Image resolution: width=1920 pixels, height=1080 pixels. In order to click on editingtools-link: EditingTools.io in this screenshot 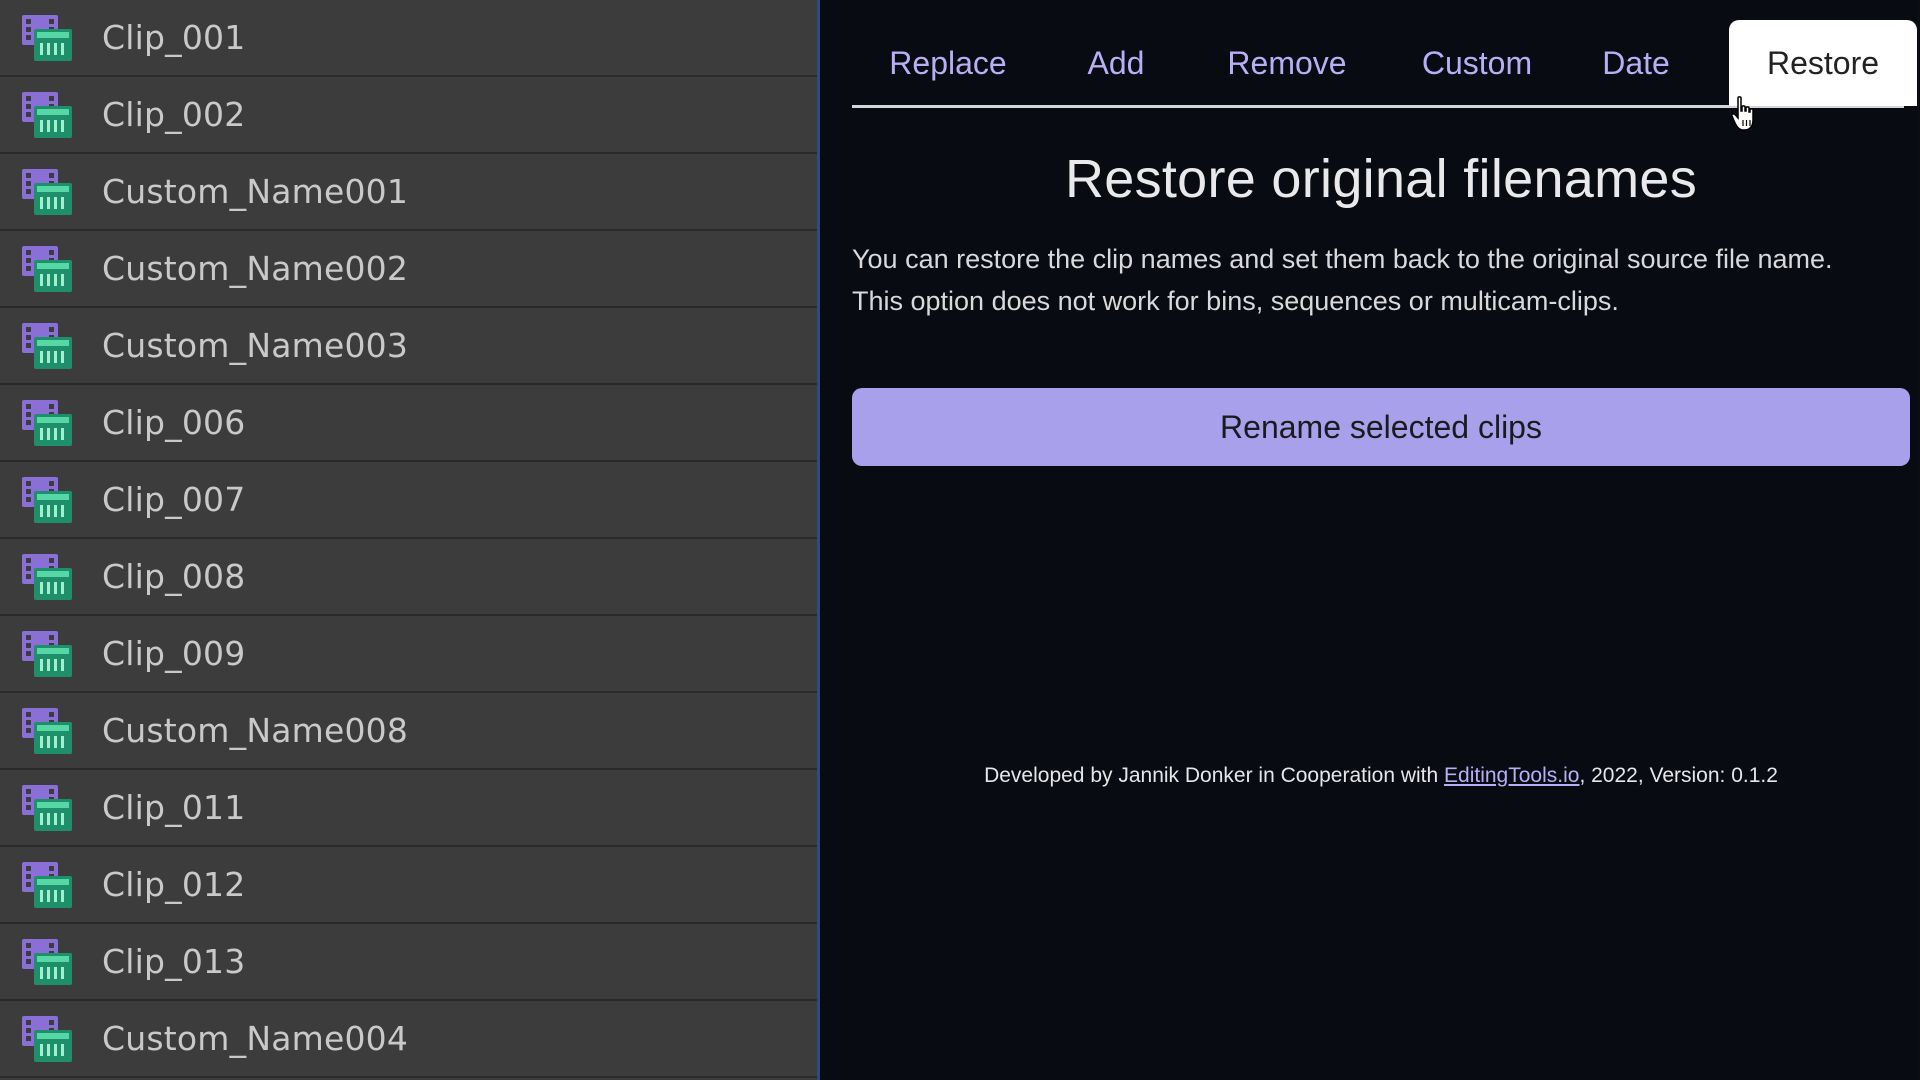, I will do `click(1511, 775)`.